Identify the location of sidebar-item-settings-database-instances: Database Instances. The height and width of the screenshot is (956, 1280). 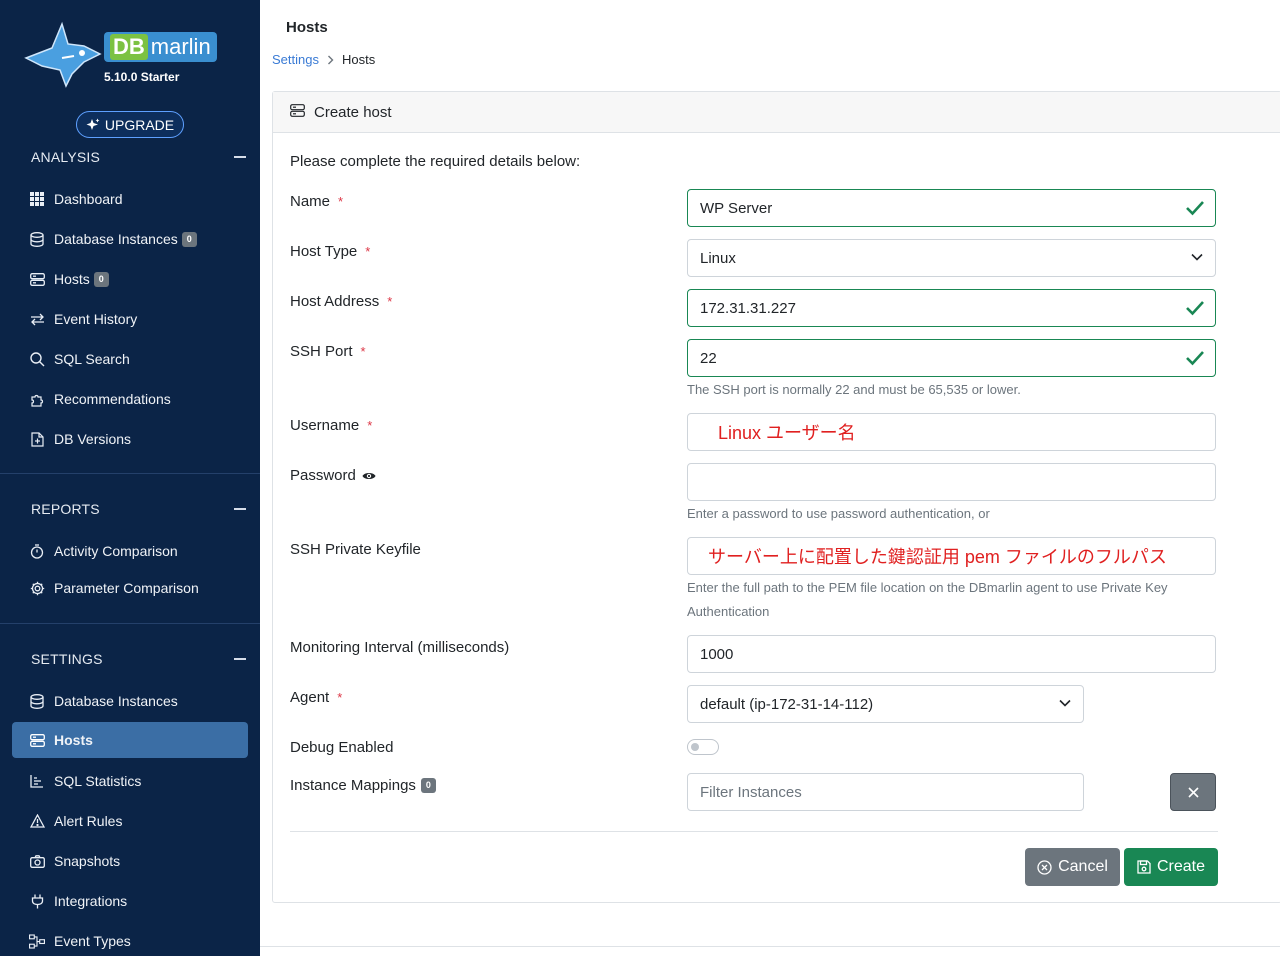
(130, 701).